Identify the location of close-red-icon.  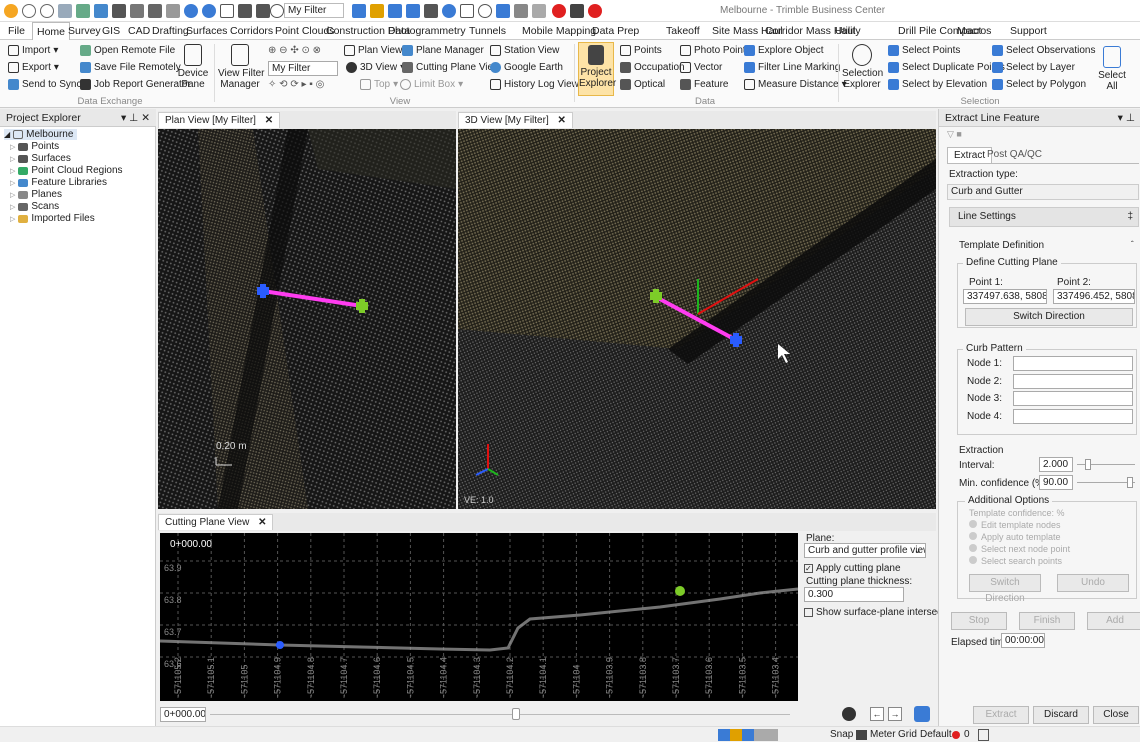
(595, 11).